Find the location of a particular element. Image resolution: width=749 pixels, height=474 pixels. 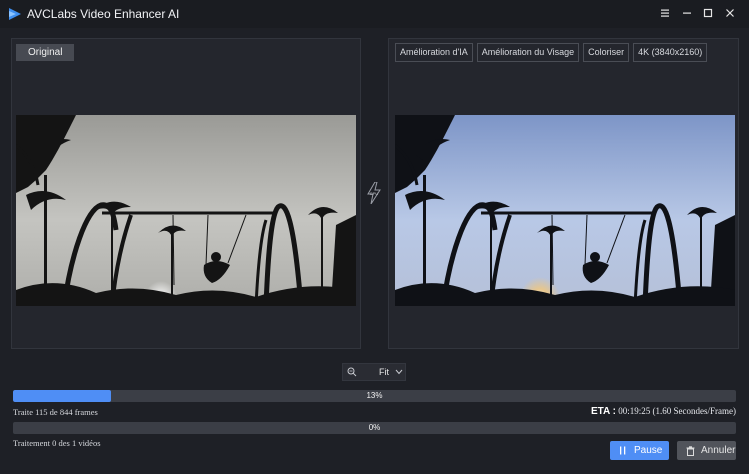

gpu-label: GPU is located at coordinates (374, 193).